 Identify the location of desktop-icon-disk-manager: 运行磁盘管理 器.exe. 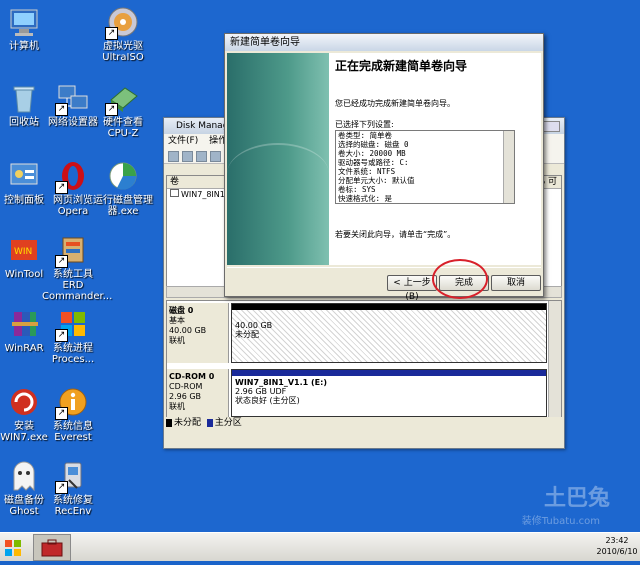
(123, 188).